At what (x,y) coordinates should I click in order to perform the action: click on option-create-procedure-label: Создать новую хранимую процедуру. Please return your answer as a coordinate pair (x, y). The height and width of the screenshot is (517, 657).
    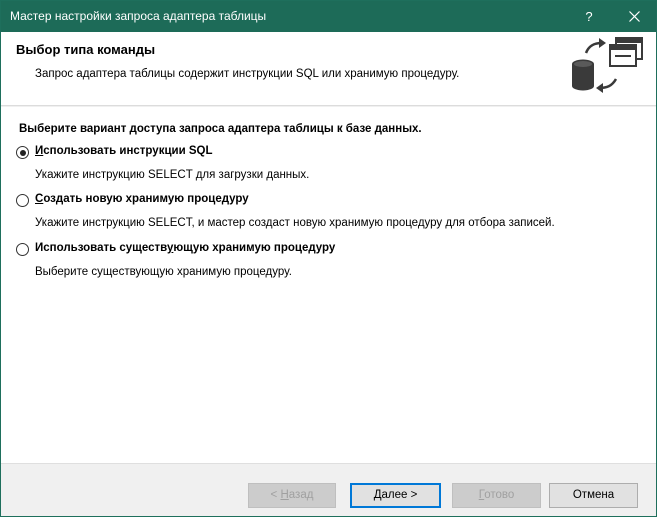
    Looking at the image, I should click on (142, 199).